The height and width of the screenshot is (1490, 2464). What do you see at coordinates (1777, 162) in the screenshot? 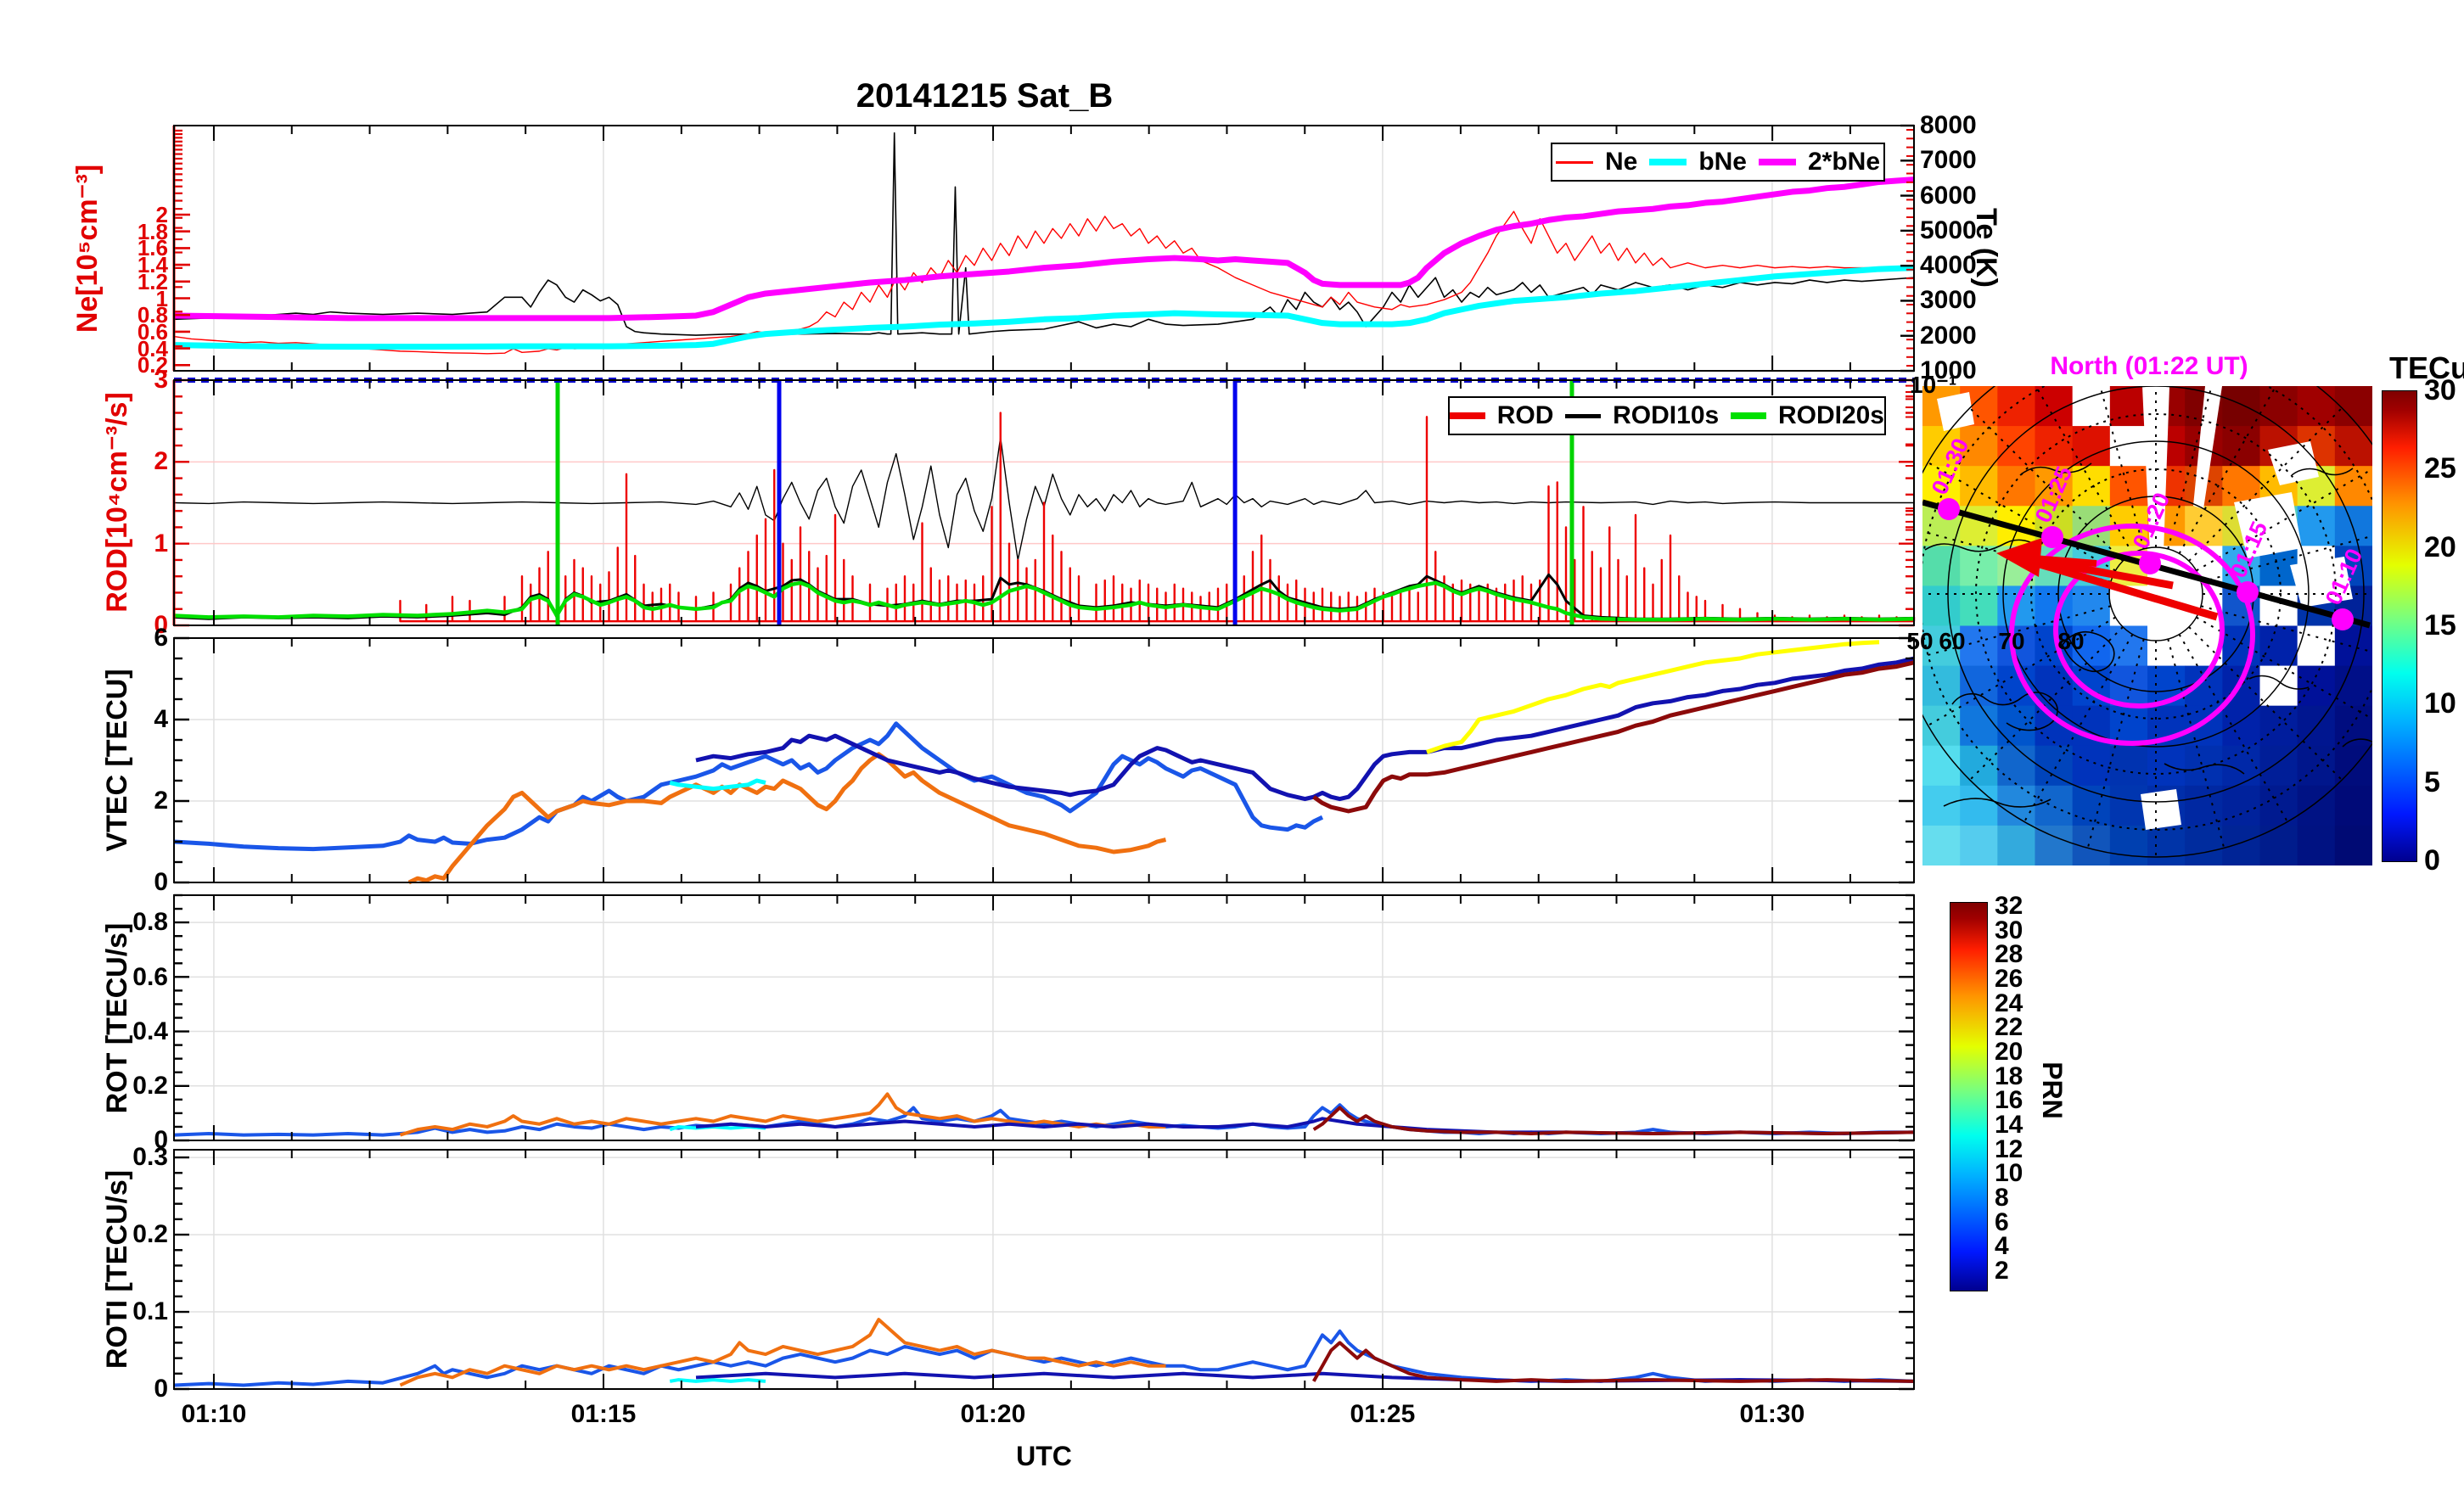
I see `legend-line-2bne` at bounding box center [1777, 162].